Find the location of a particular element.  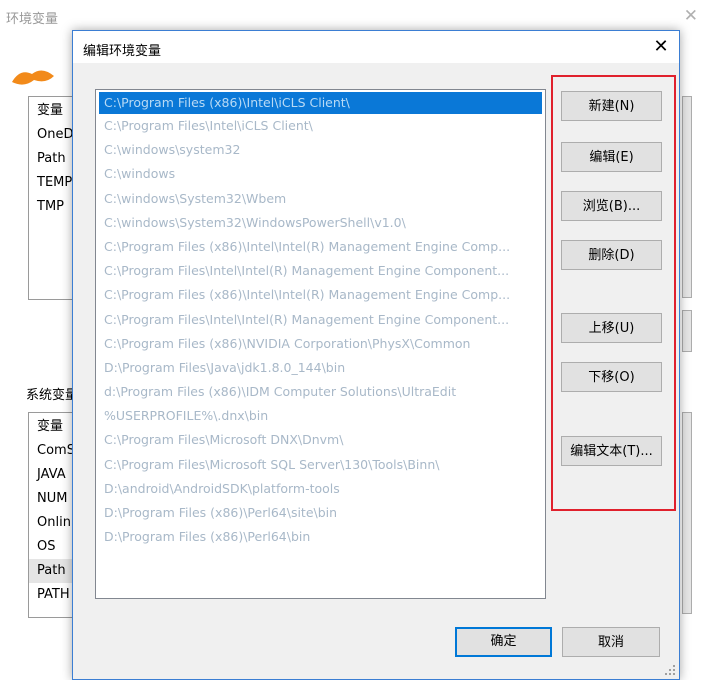

new-button: 新建(N) is located at coordinates (611, 106).